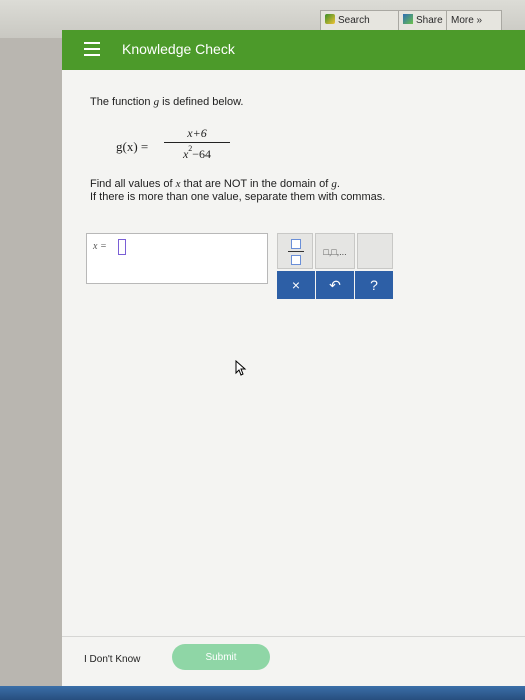  What do you see at coordinates (296, 260) in the screenshot?
I see `denominator-box-icon` at bounding box center [296, 260].